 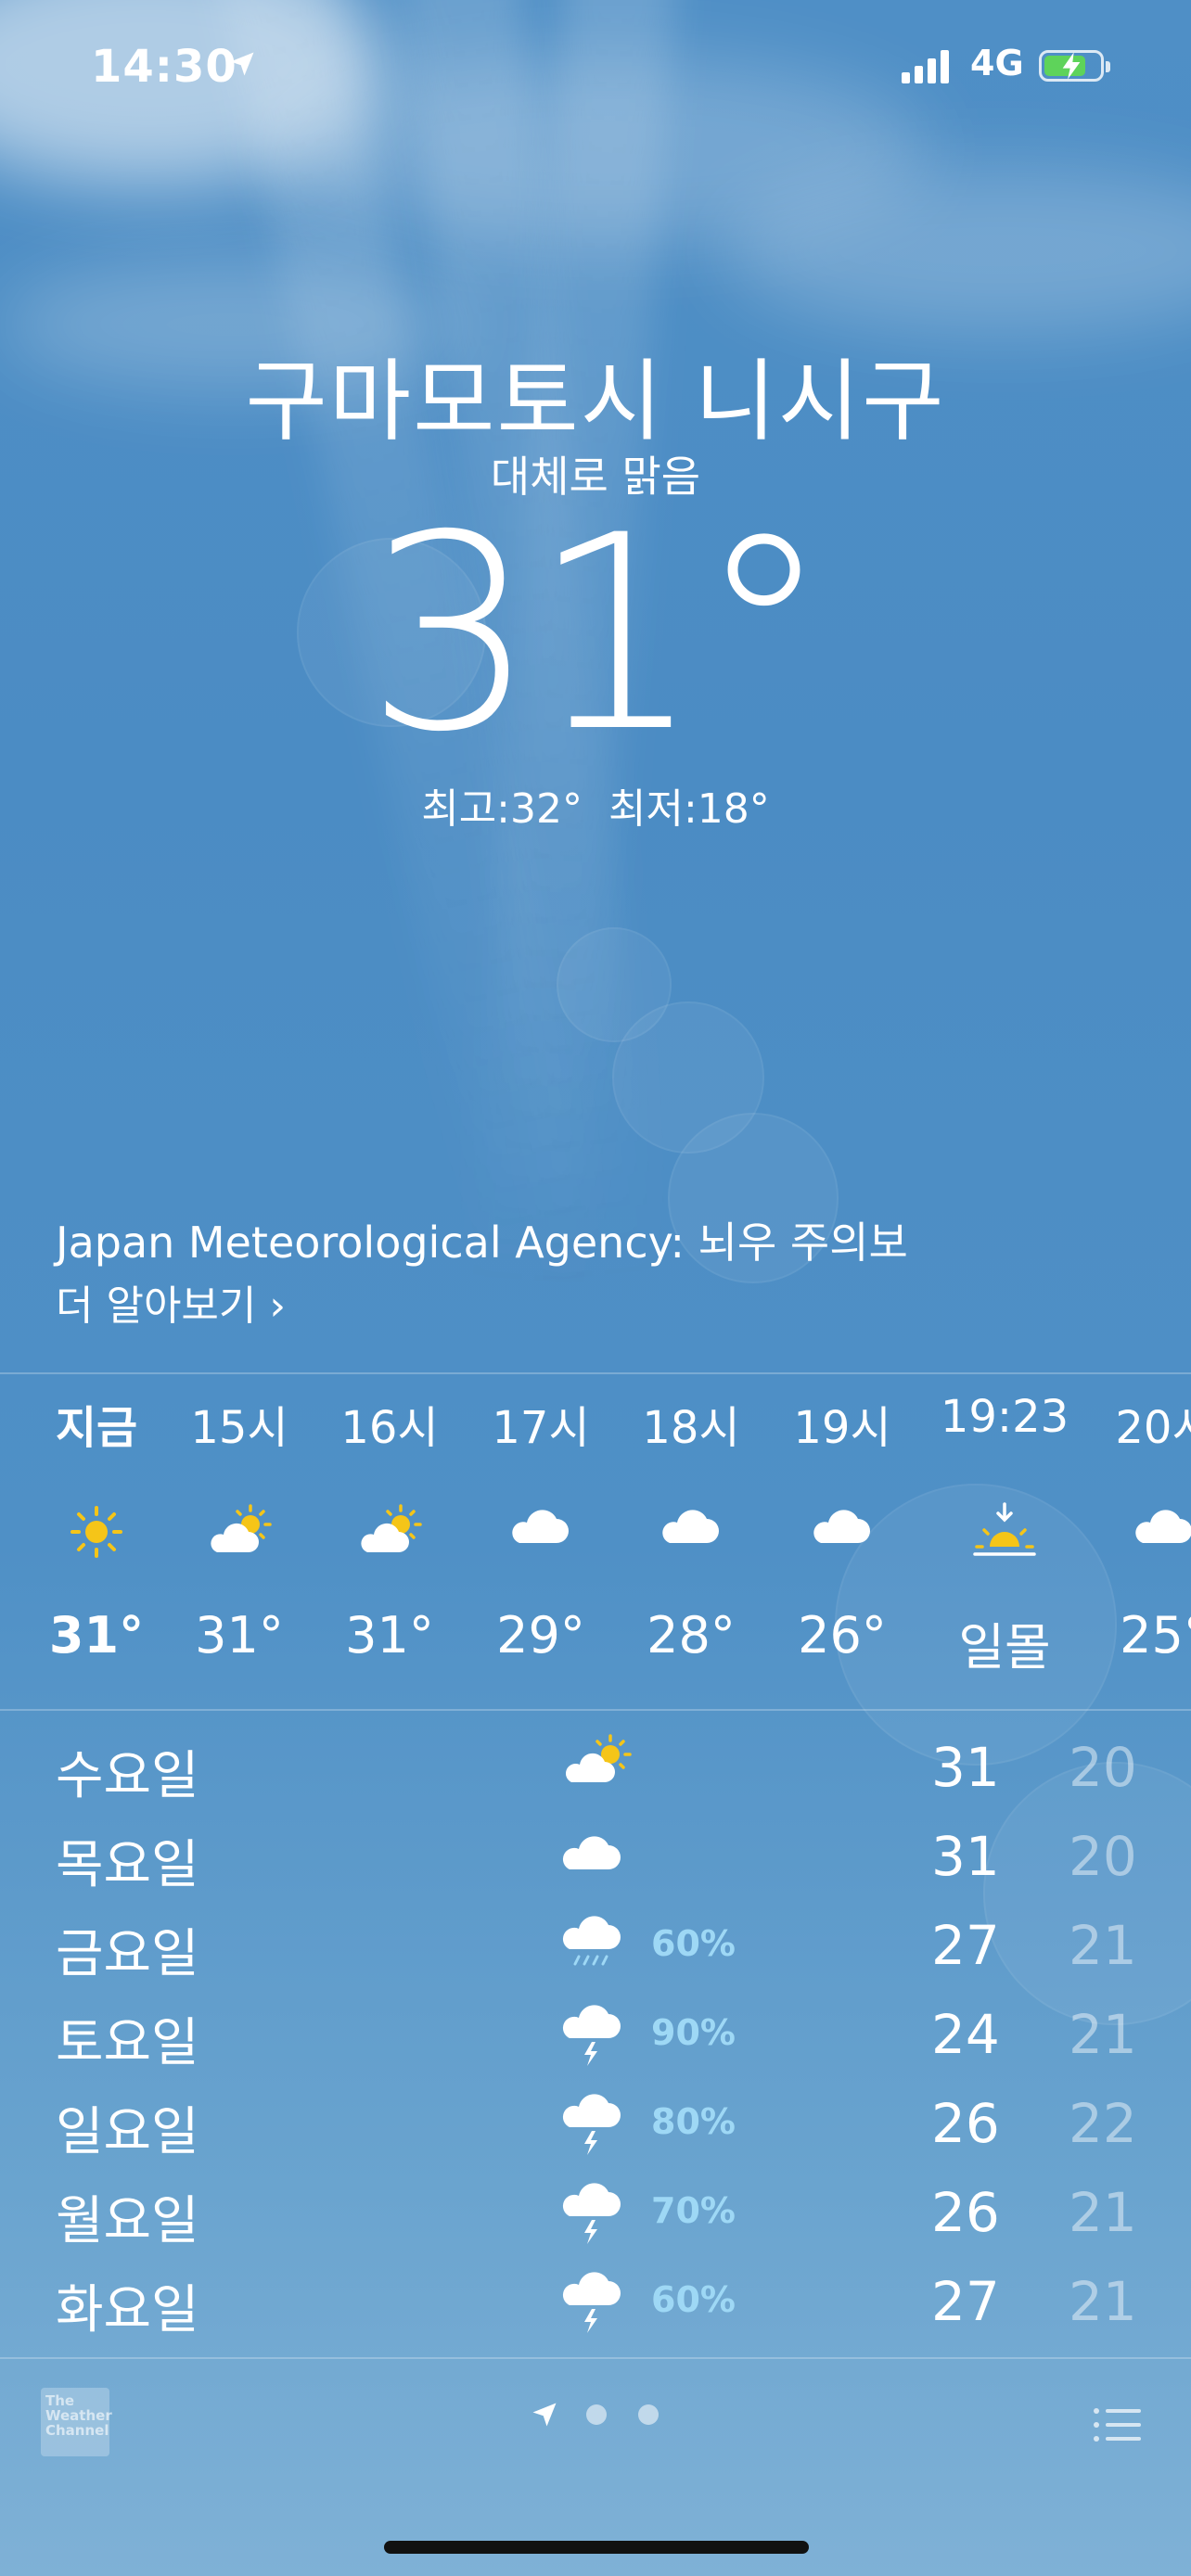 What do you see at coordinates (1004, 1647) in the screenshot?
I see `hour-temp: 일몰` at bounding box center [1004, 1647].